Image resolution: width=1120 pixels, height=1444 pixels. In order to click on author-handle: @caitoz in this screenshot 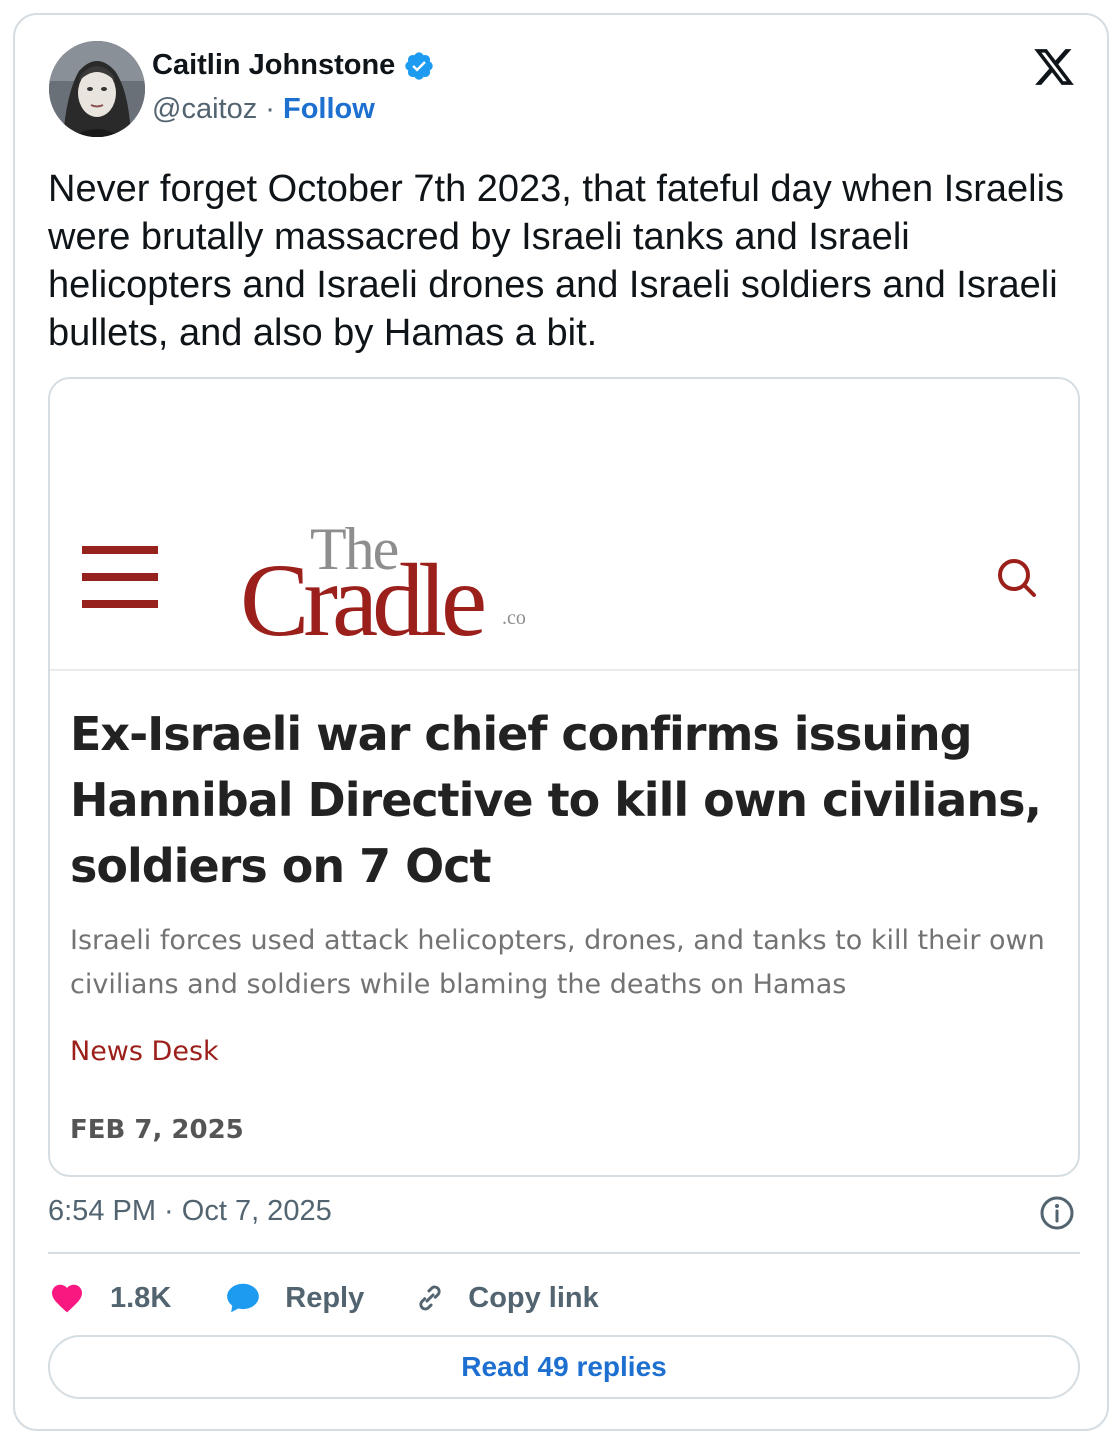, I will do `click(204, 109)`.